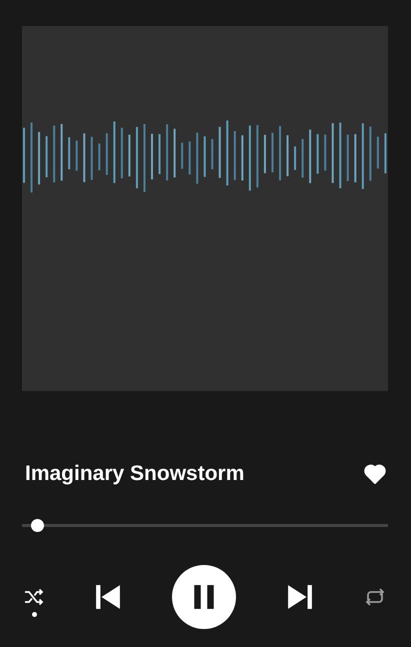 This screenshot has height=647, width=411. Describe the element at coordinates (134, 474) in the screenshot. I see `track-title: Imaginary Snowstorm` at that location.